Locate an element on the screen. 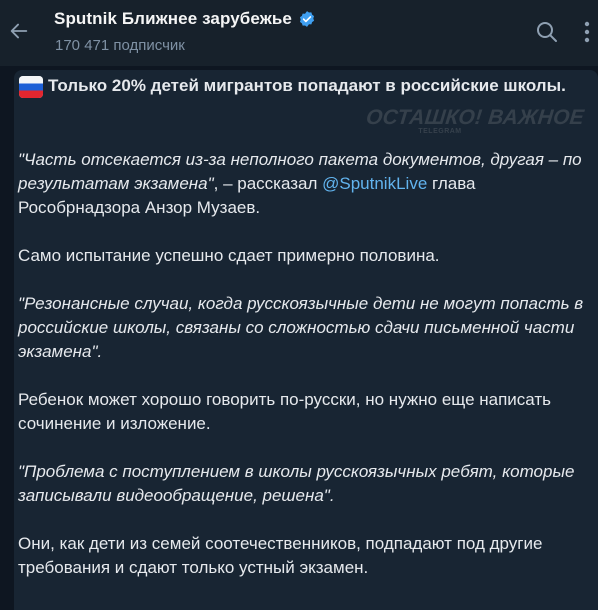  search-button is located at coordinates (547, 32).